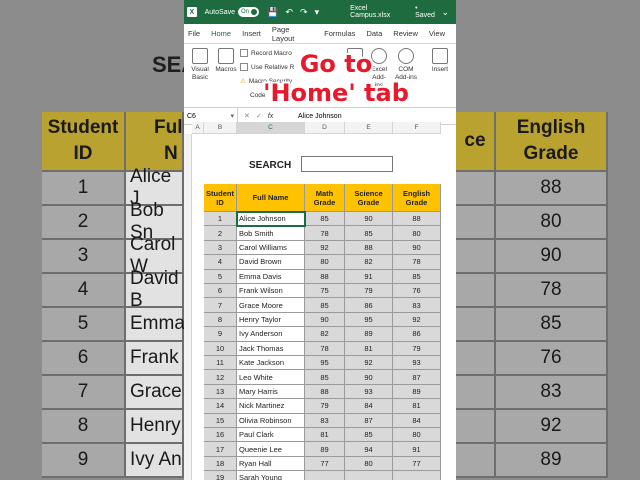 The height and width of the screenshot is (480, 640). Describe the element at coordinates (259, 116) in the screenshot. I see `check-icon: ✓` at that location.